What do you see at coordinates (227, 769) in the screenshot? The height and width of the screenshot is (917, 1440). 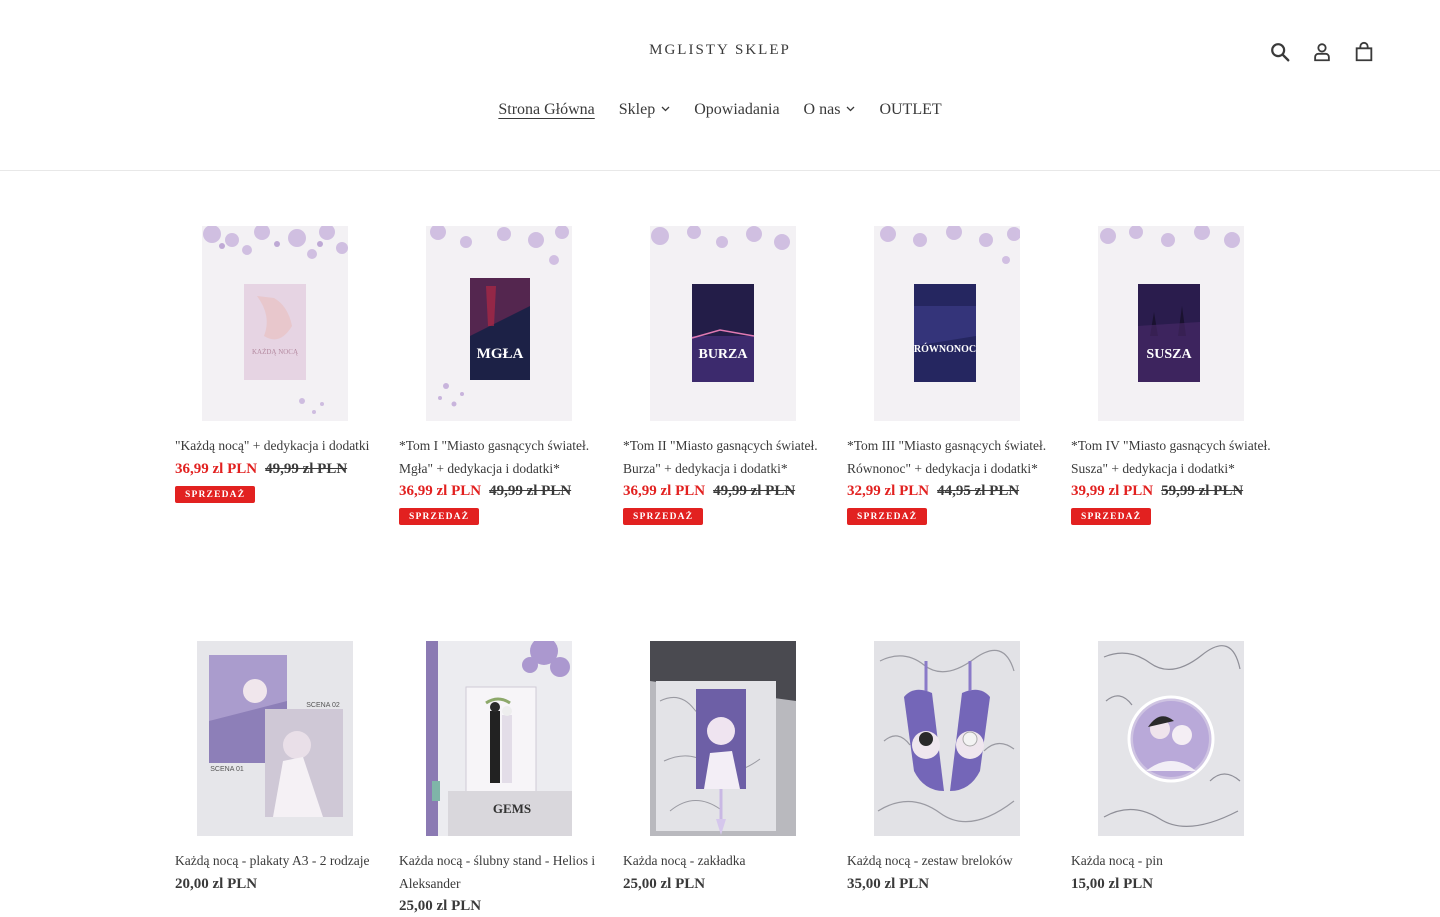 I see `poster-label: SCENA 01` at bounding box center [227, 769].